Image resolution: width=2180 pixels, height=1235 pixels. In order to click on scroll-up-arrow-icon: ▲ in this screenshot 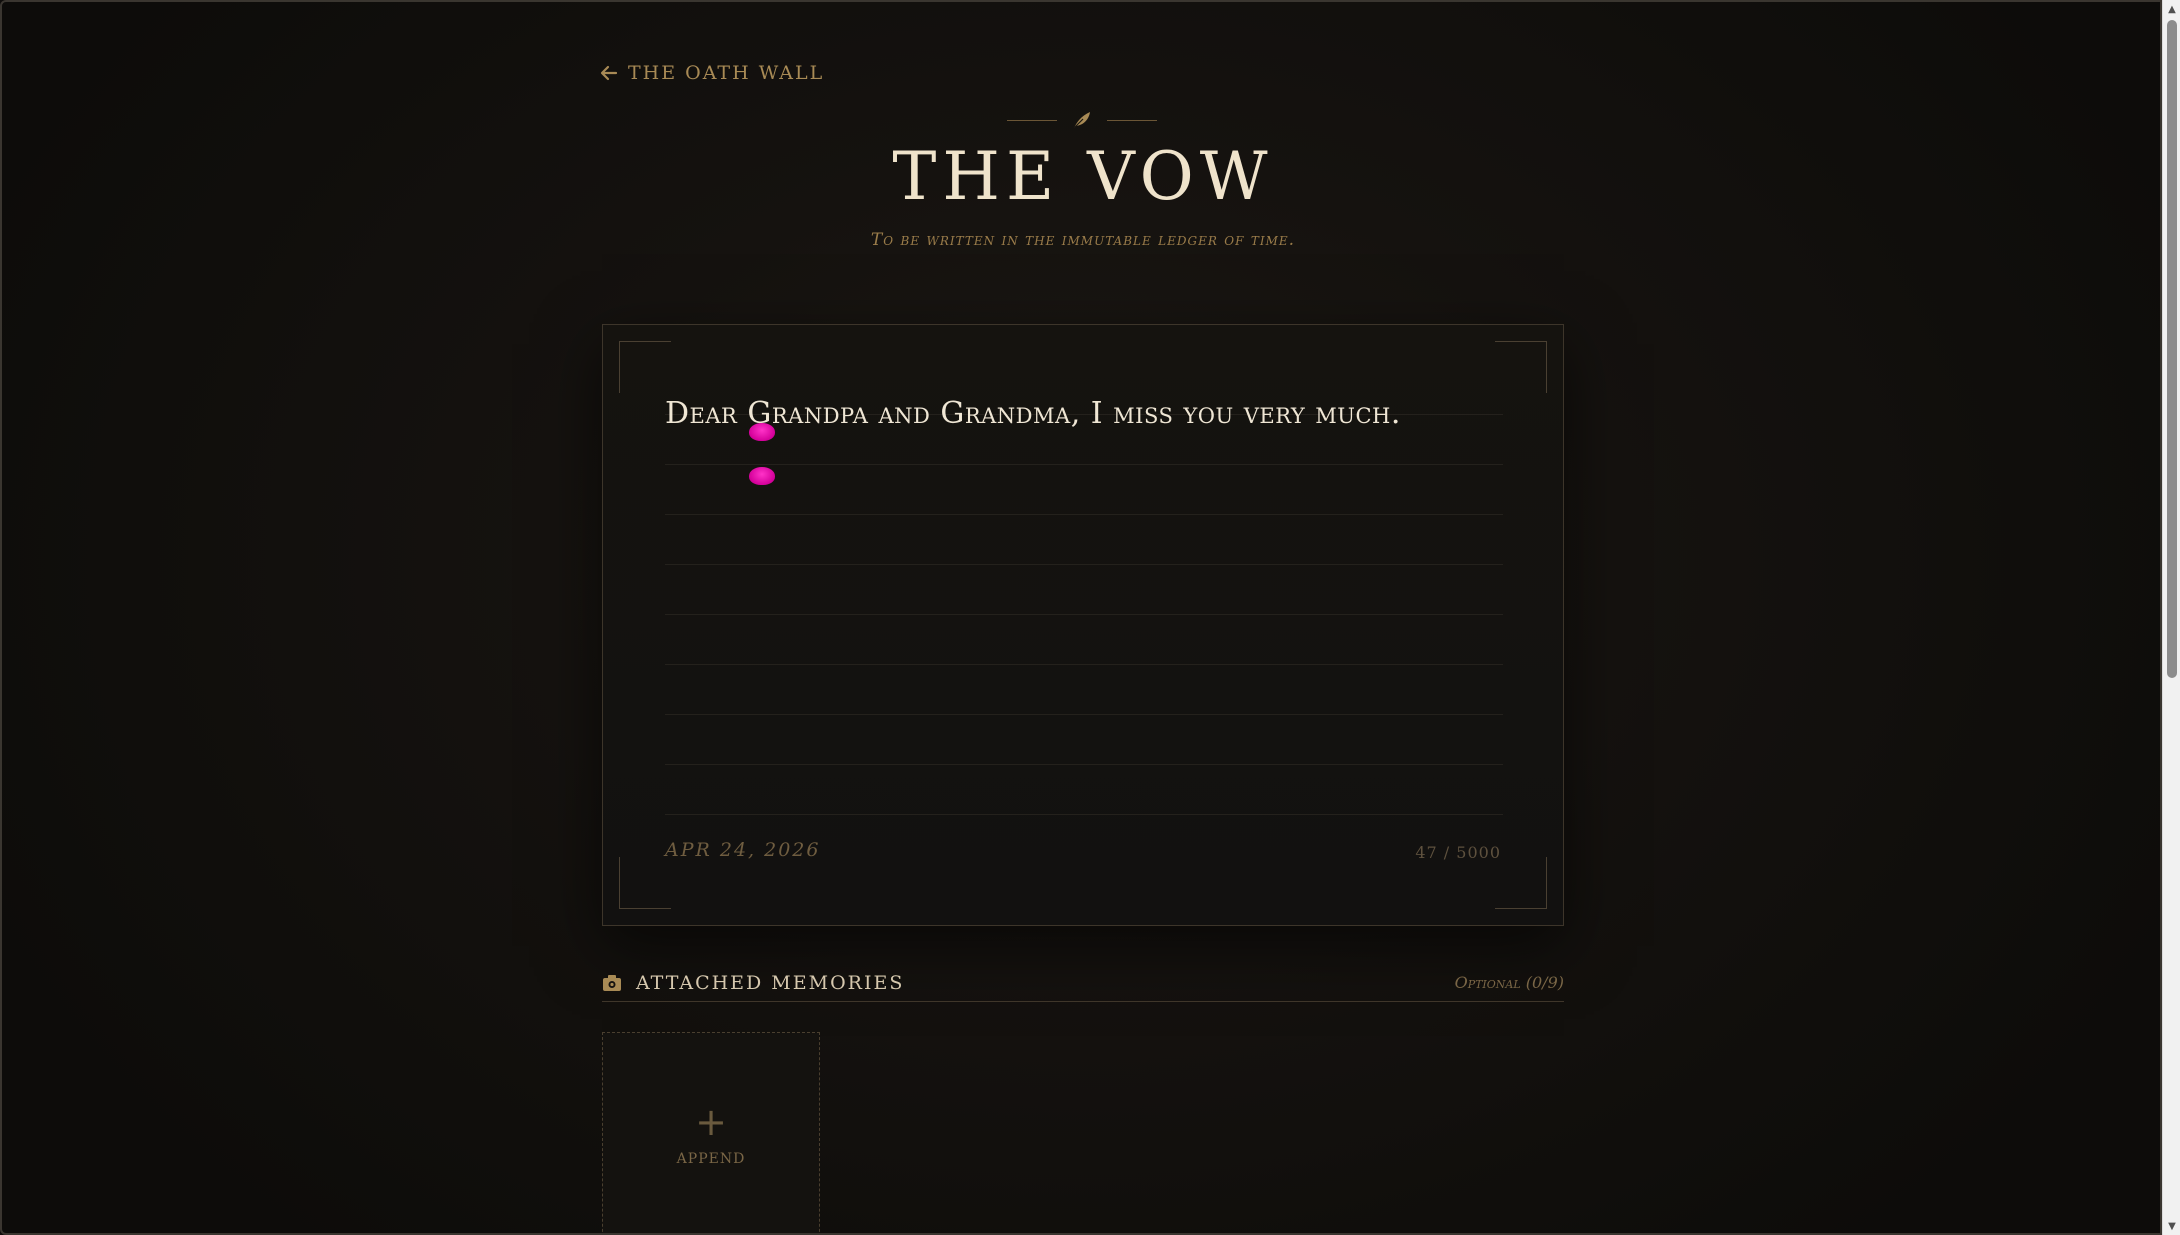, I will do `click(2171, 9)`.